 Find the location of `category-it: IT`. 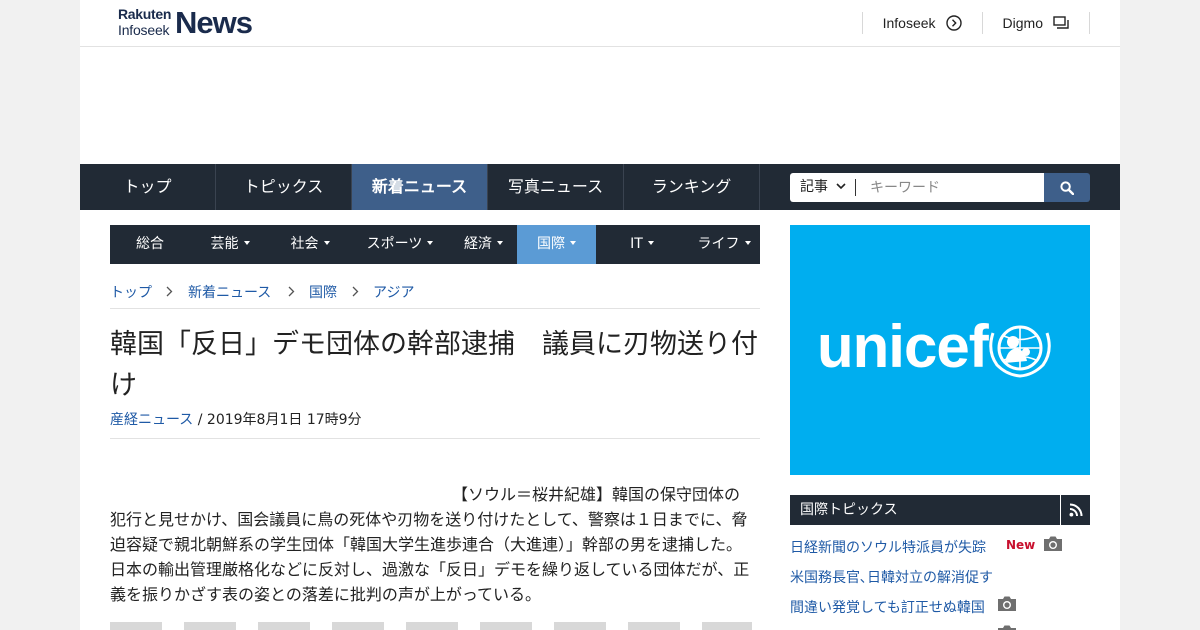

category-it: IT is located at coordinates (642, 244).